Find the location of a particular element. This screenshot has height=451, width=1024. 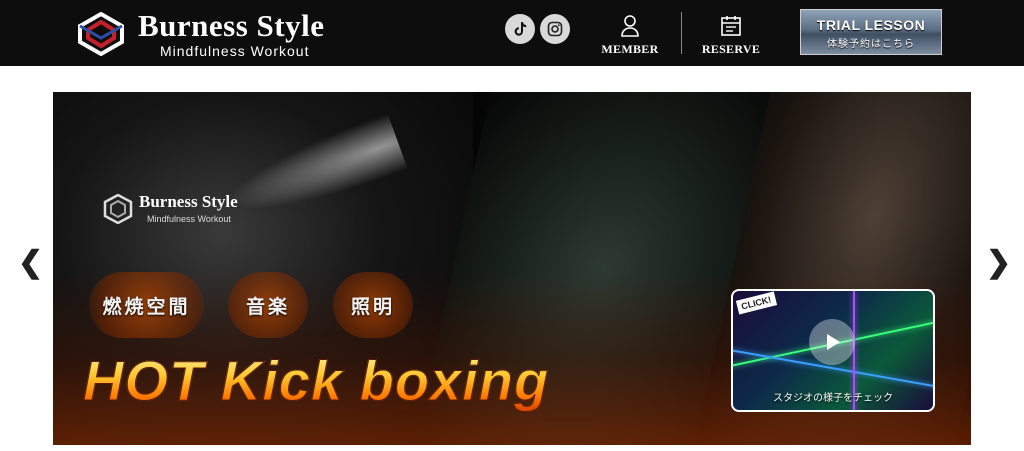

nav-divider is located at coordinates (681, 33).